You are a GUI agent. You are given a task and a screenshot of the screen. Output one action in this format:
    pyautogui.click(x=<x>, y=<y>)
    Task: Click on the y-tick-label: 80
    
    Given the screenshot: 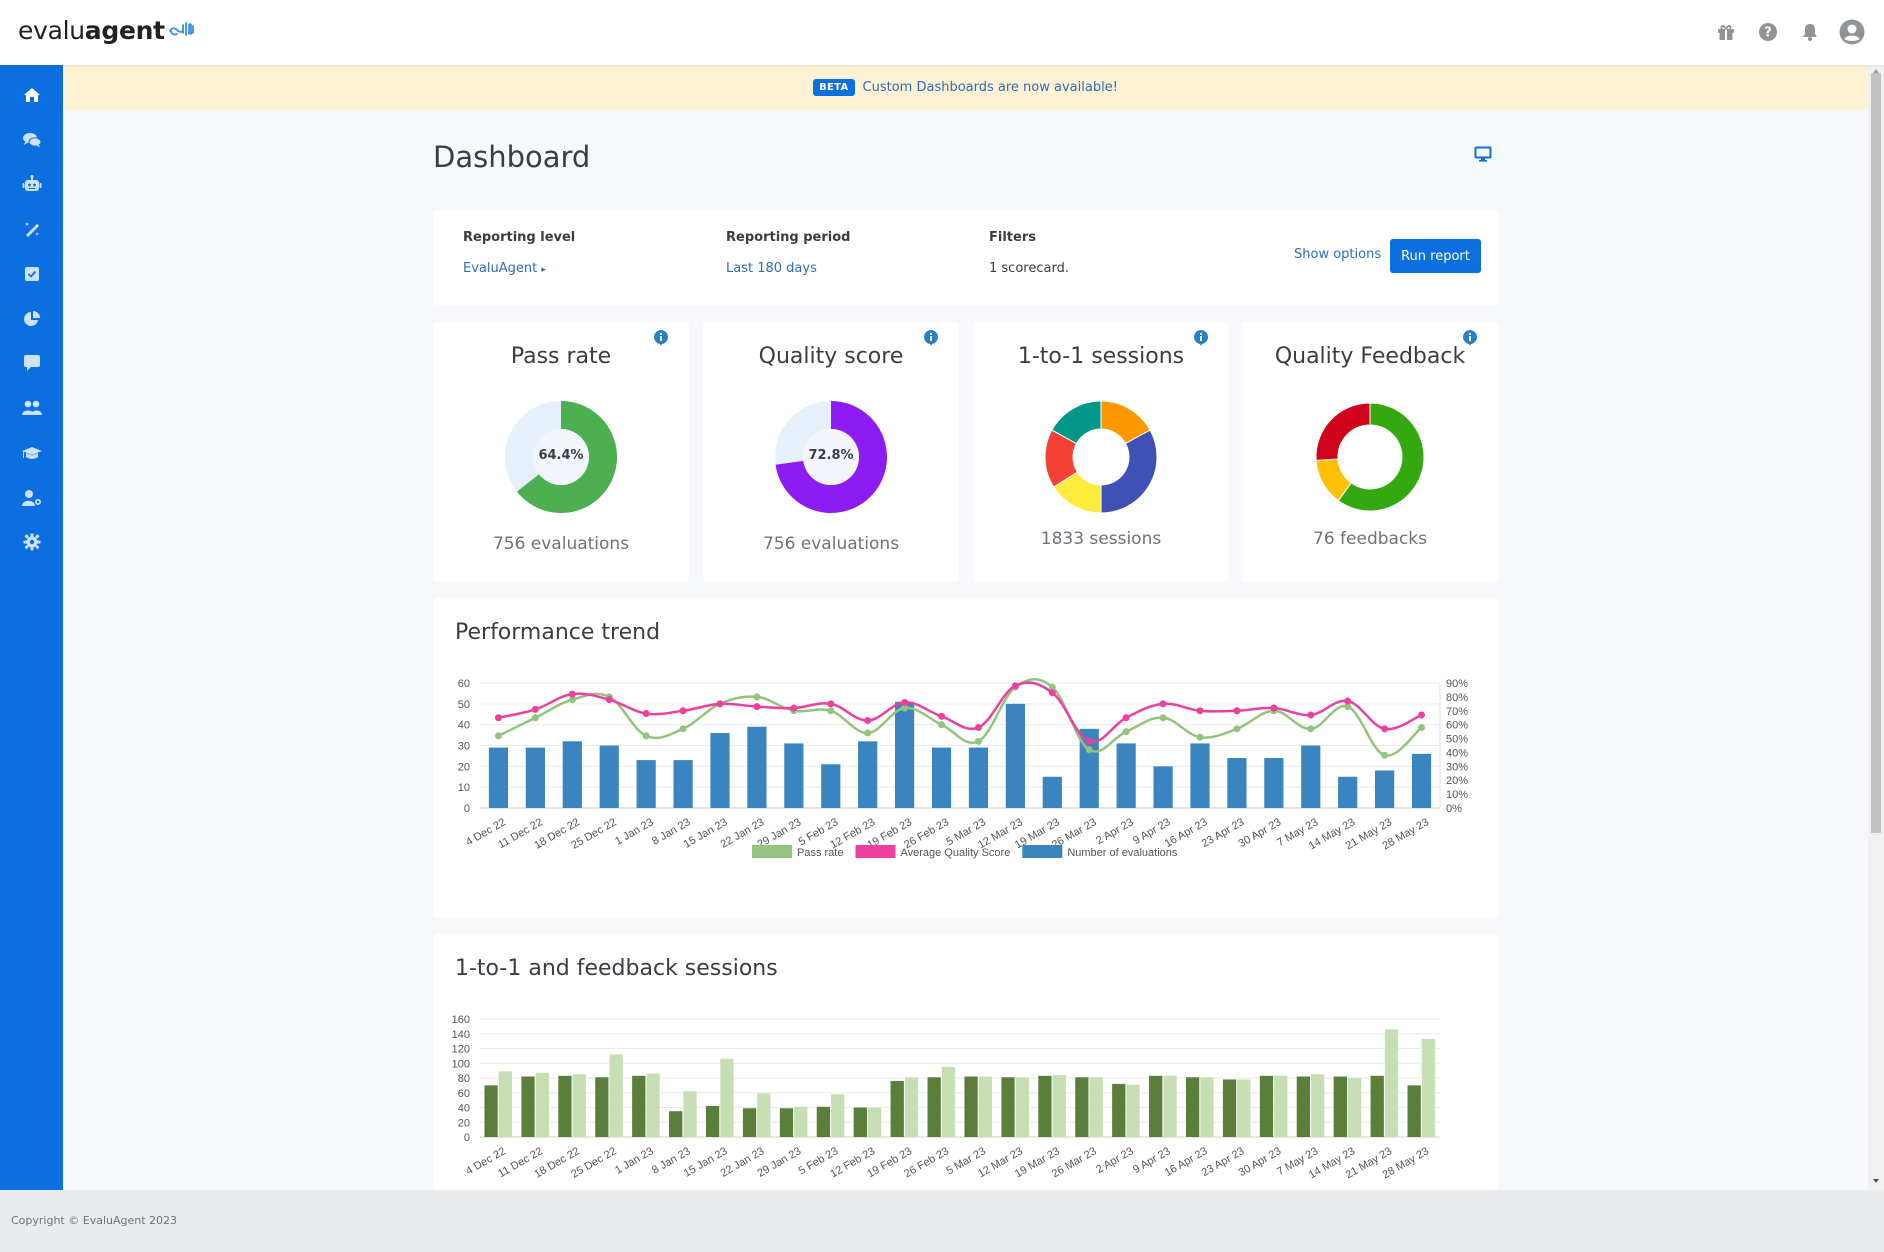 What is the action you would take?
    pyautogui.click(x=464, y=1079)
    